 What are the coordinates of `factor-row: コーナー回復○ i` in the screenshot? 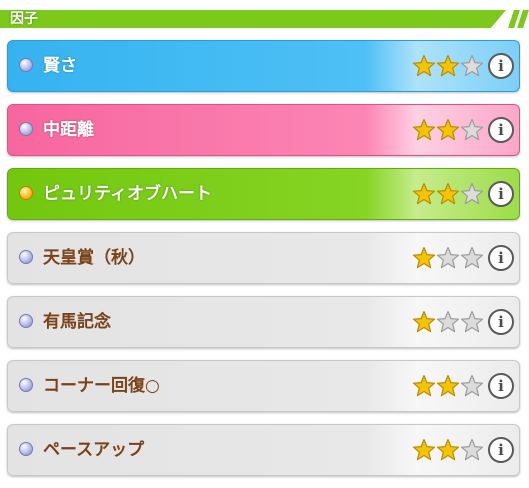 It's located at (263, 386).